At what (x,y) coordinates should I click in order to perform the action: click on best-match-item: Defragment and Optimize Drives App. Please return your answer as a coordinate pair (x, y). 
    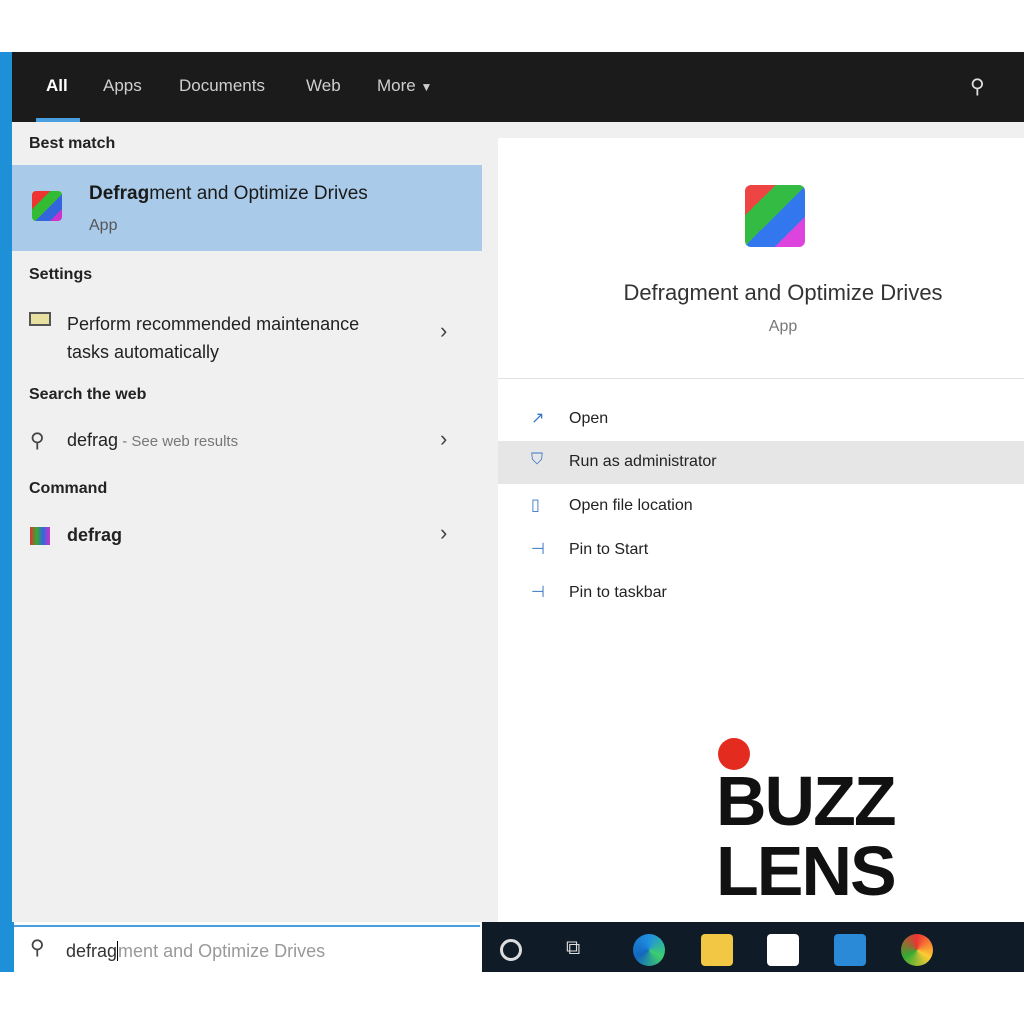
    Looking at the image, I should click on (247, 208).